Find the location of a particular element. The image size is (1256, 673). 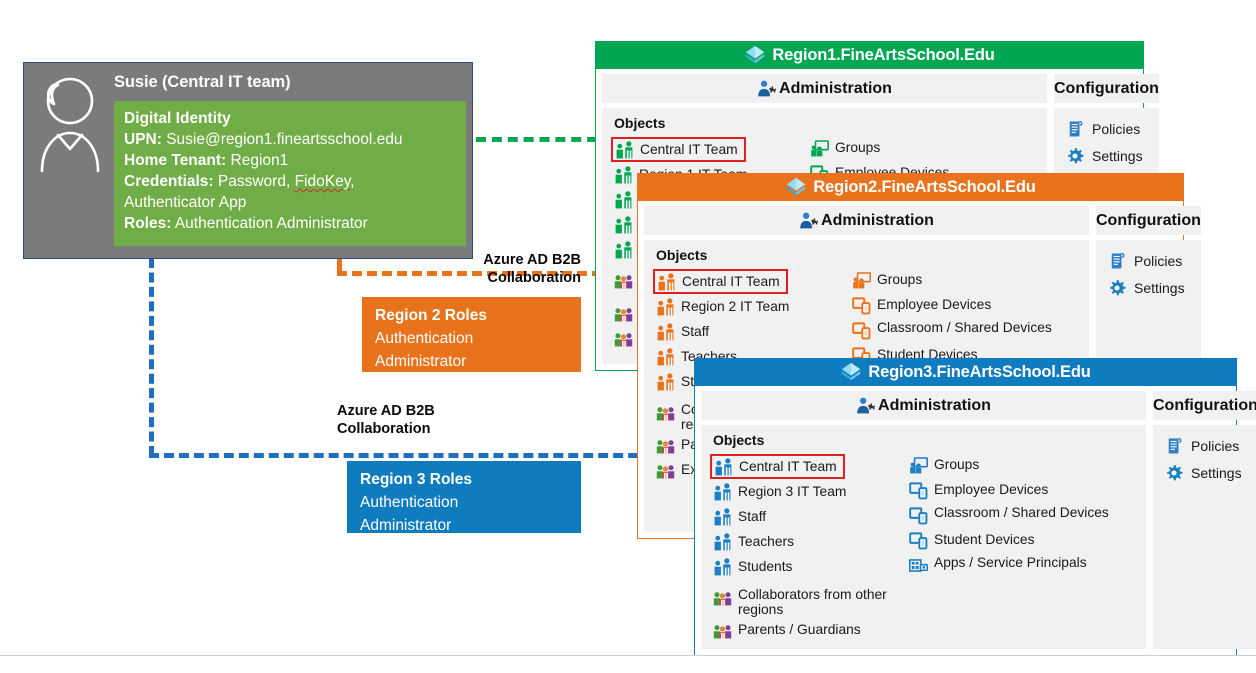

tenant-region2-titlebar: Region2.FineArtsSchool.Edu is located at coordinates (910, 187).